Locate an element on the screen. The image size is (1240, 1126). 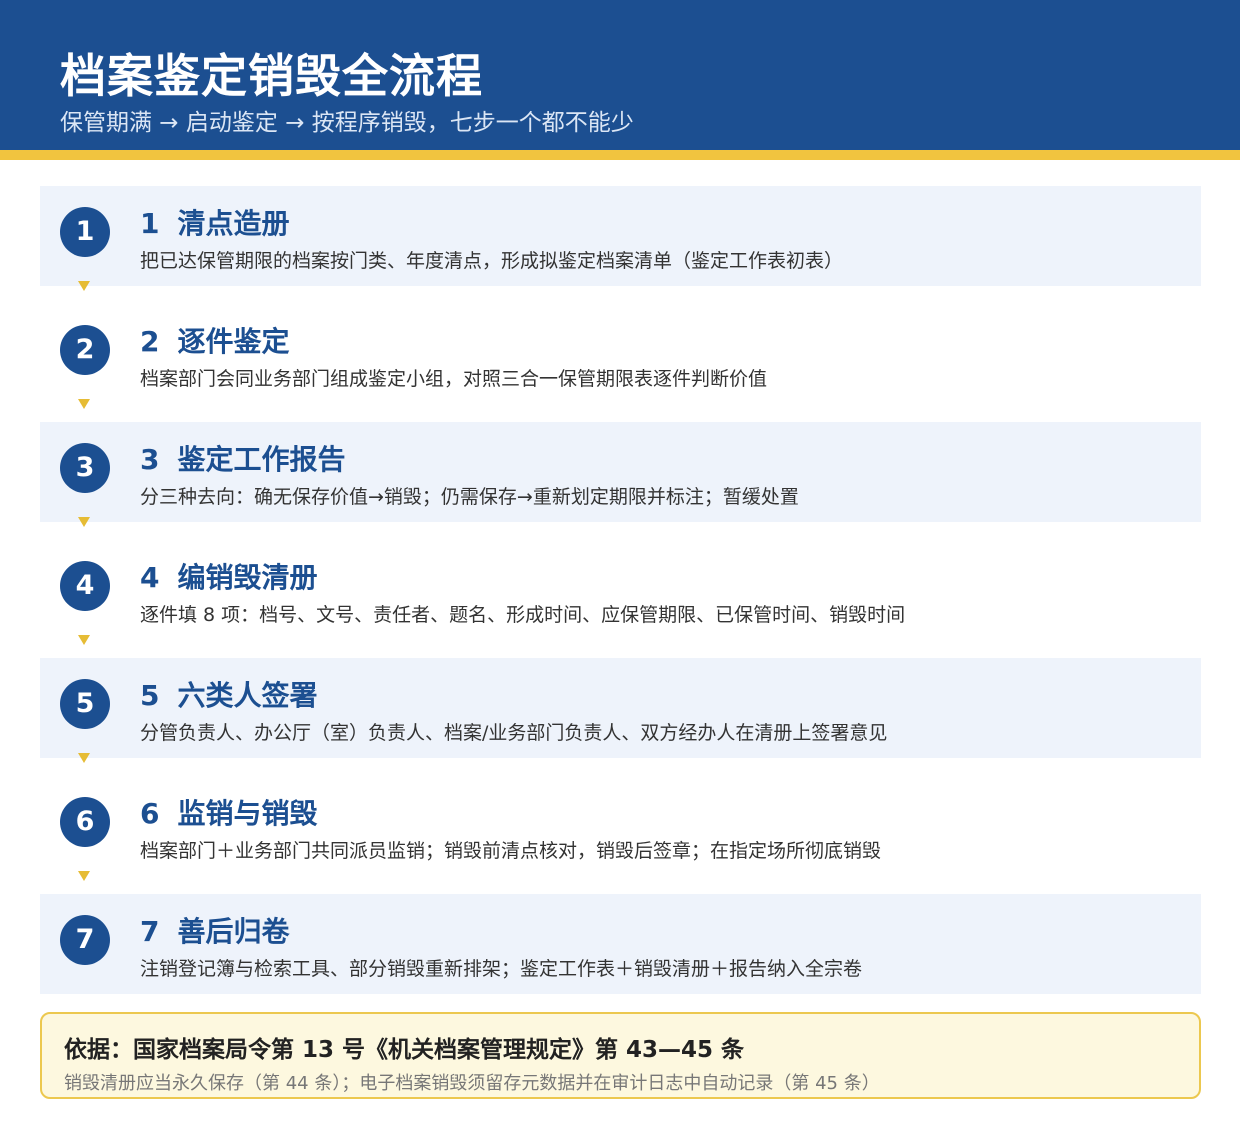
step-description: 注销登记簿与检索工具、部分销毁重新排架；鉴定工作表＋销毁清册＋报告纳入全宗卷 is located at coordinates (501, 969).